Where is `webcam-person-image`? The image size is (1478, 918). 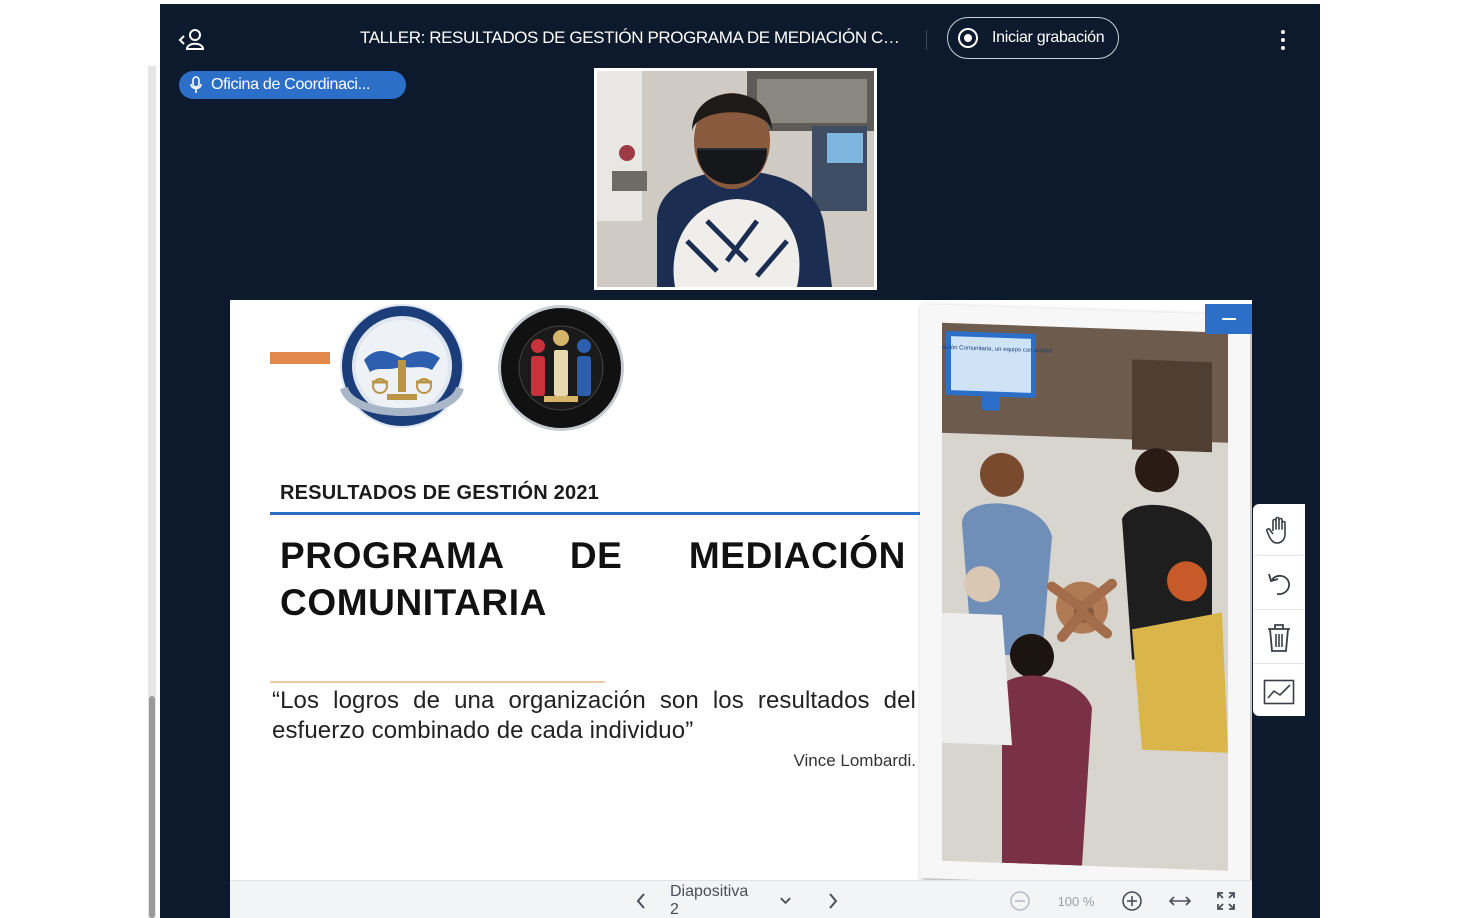 webcam-person-image is located at coordinates (735, 179).